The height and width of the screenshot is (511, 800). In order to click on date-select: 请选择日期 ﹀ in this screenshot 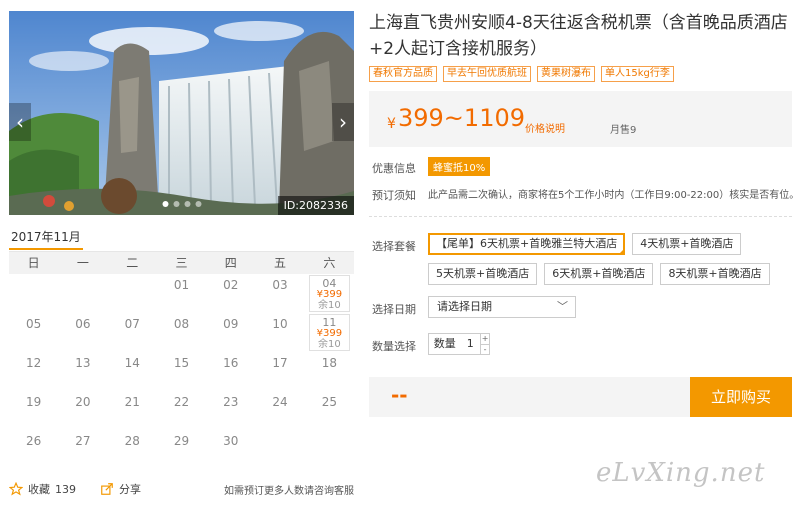, I will do `click(502, 307)`.